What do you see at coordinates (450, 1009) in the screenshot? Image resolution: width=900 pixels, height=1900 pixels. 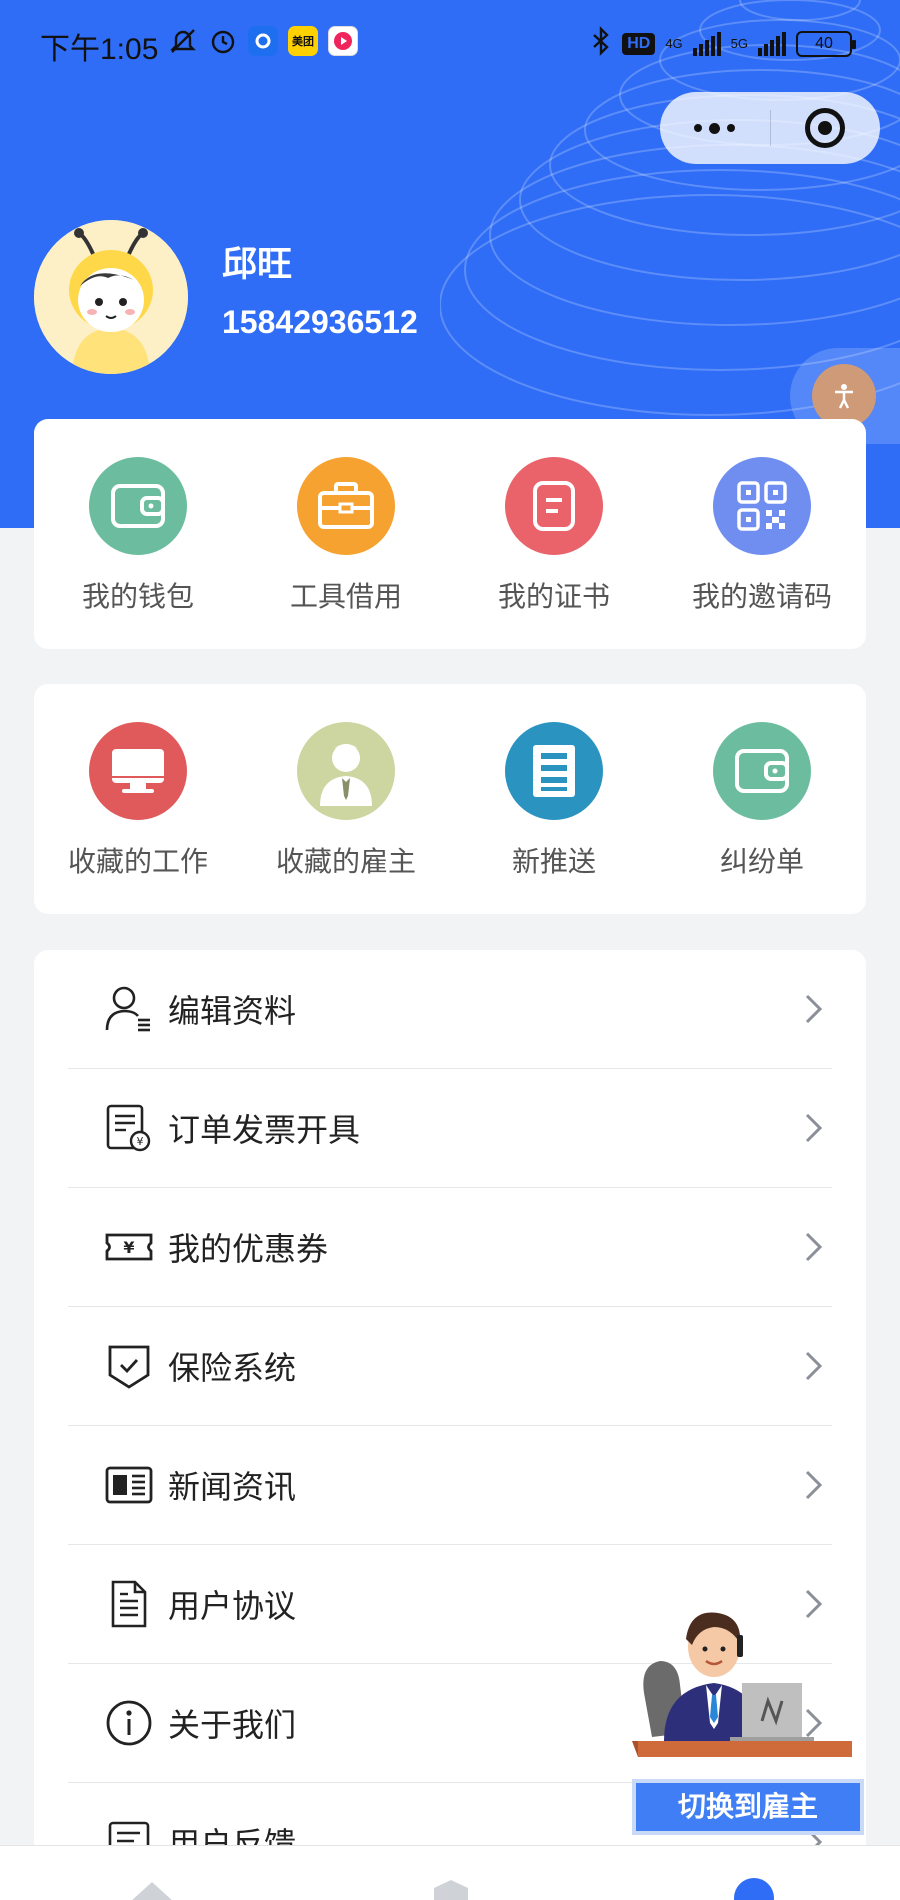 I see `menu-item-edit-profile: 编辑资料` at bounding box center [450, 1009].